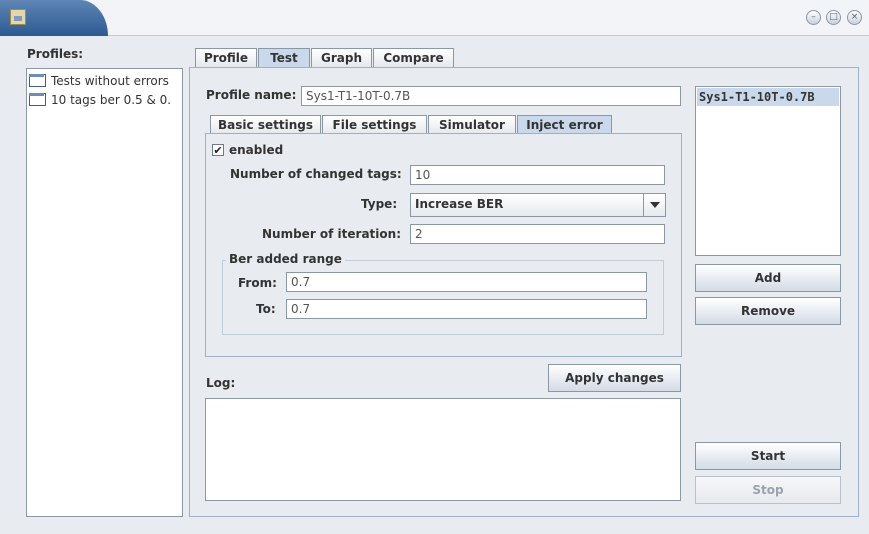 Image resolution: width=869 pixels, height=534 pixels. Describe the element at coordinates (537, 234) in the screenshot. I see `iteration-field: 2` at that location.